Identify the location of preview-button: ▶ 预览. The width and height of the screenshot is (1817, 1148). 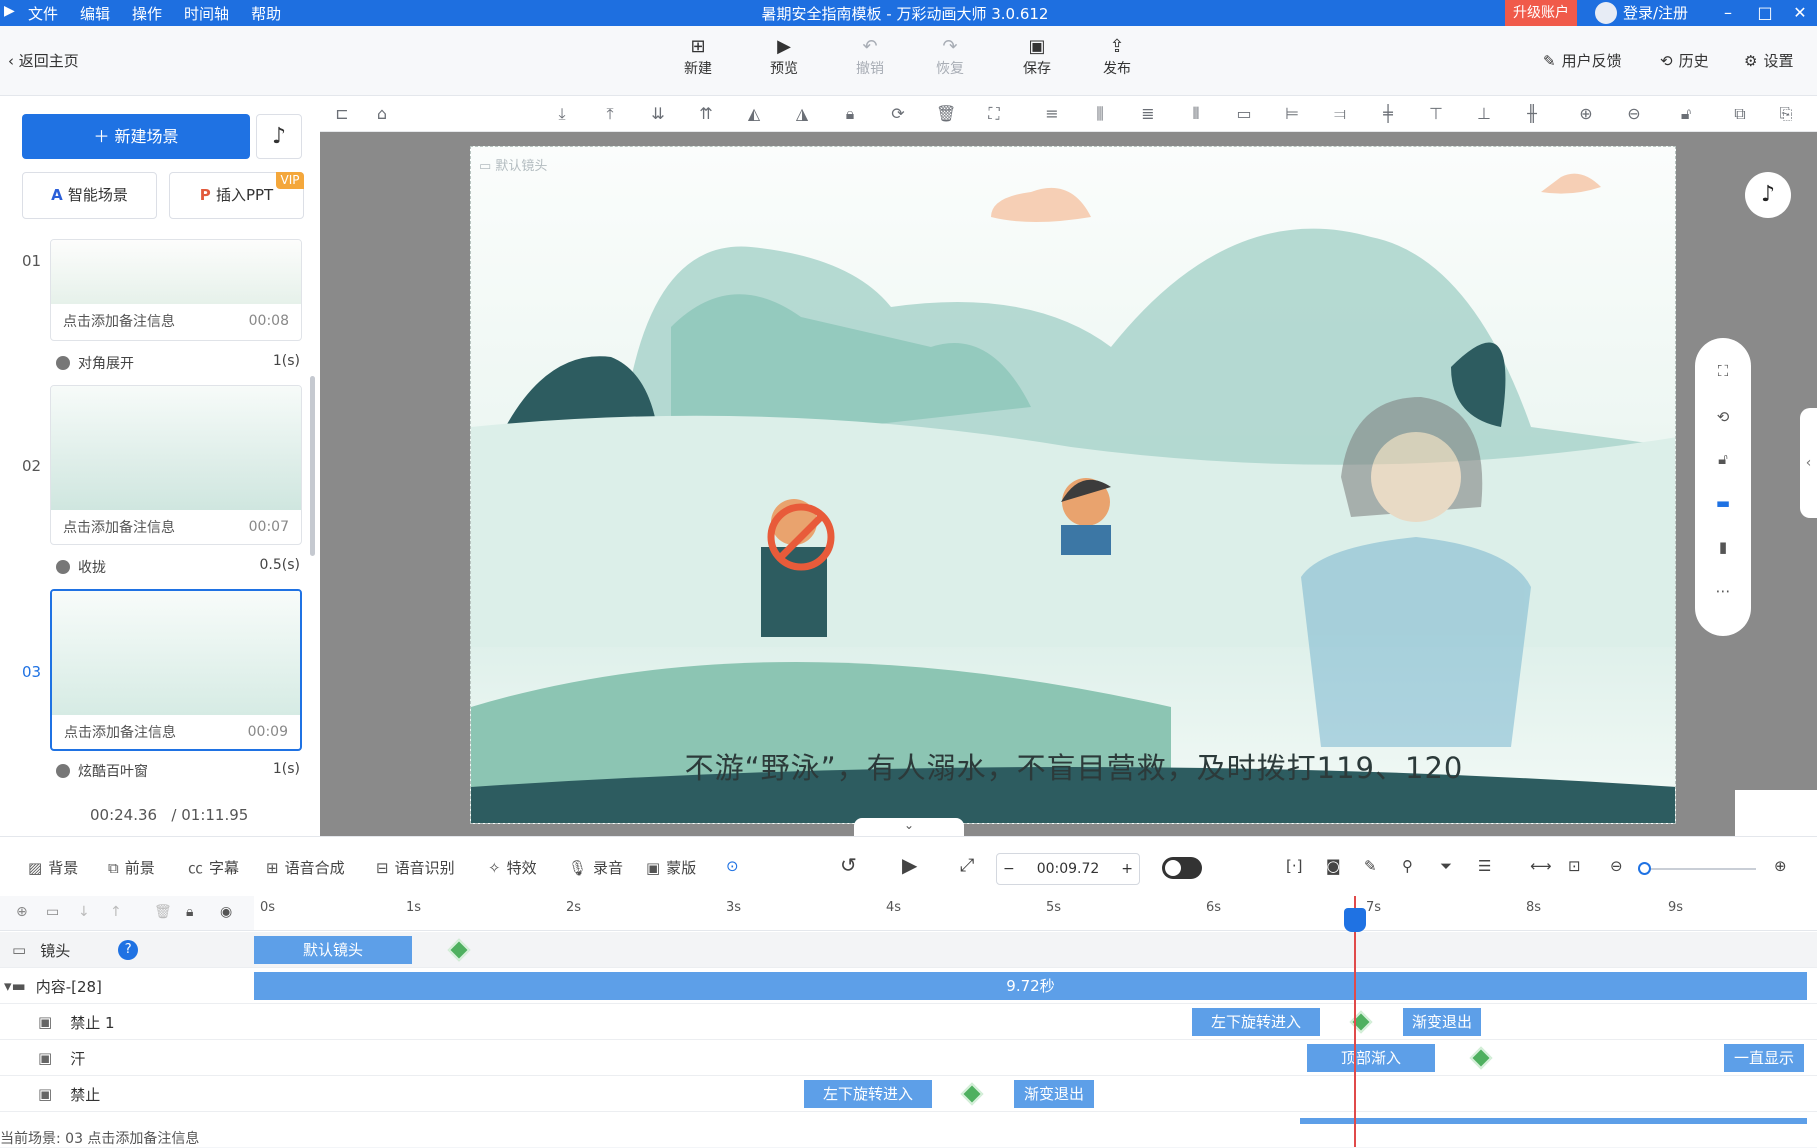
(784, 57).